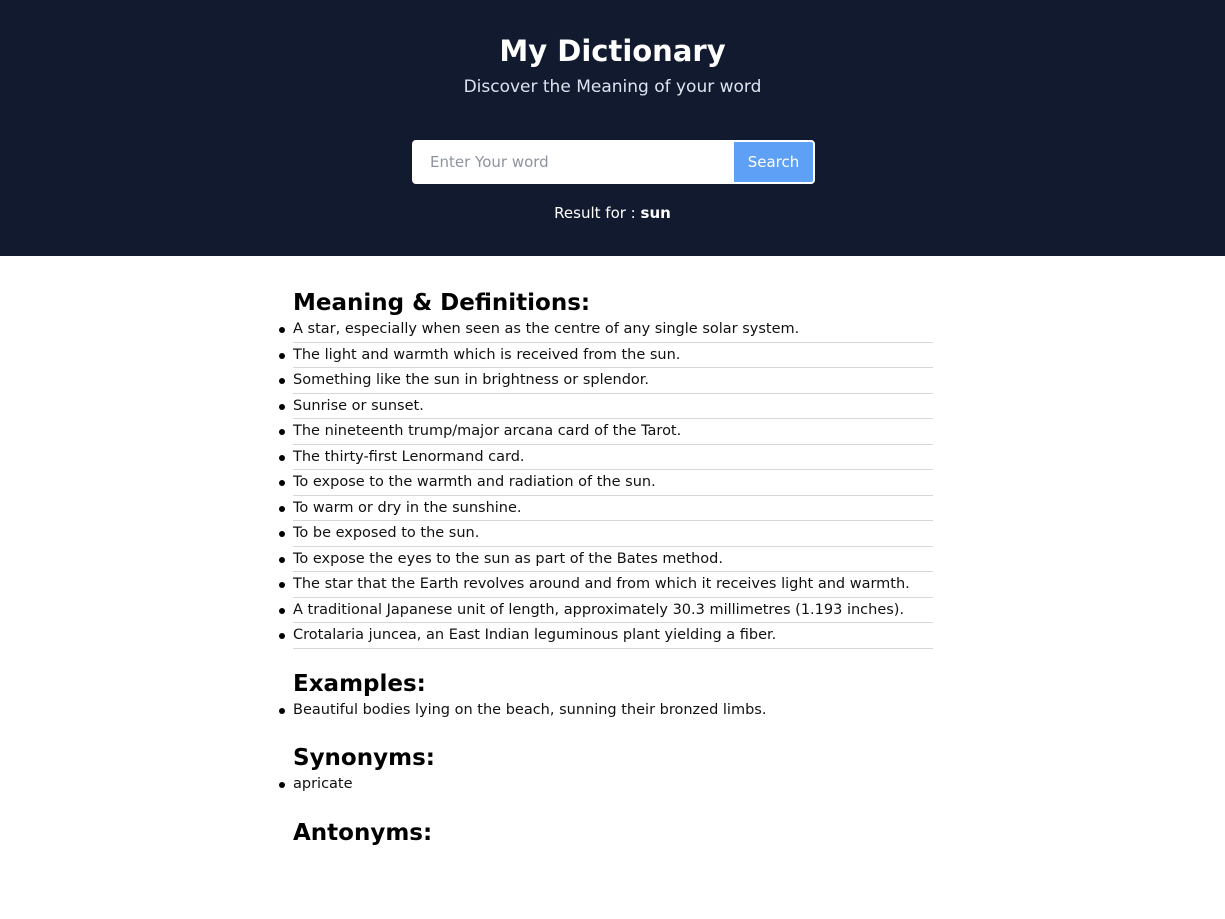 This screenshot has height=919, width=1225. I want to click on definitions-heading: Meaning & Definitions:, so click(442, 303).